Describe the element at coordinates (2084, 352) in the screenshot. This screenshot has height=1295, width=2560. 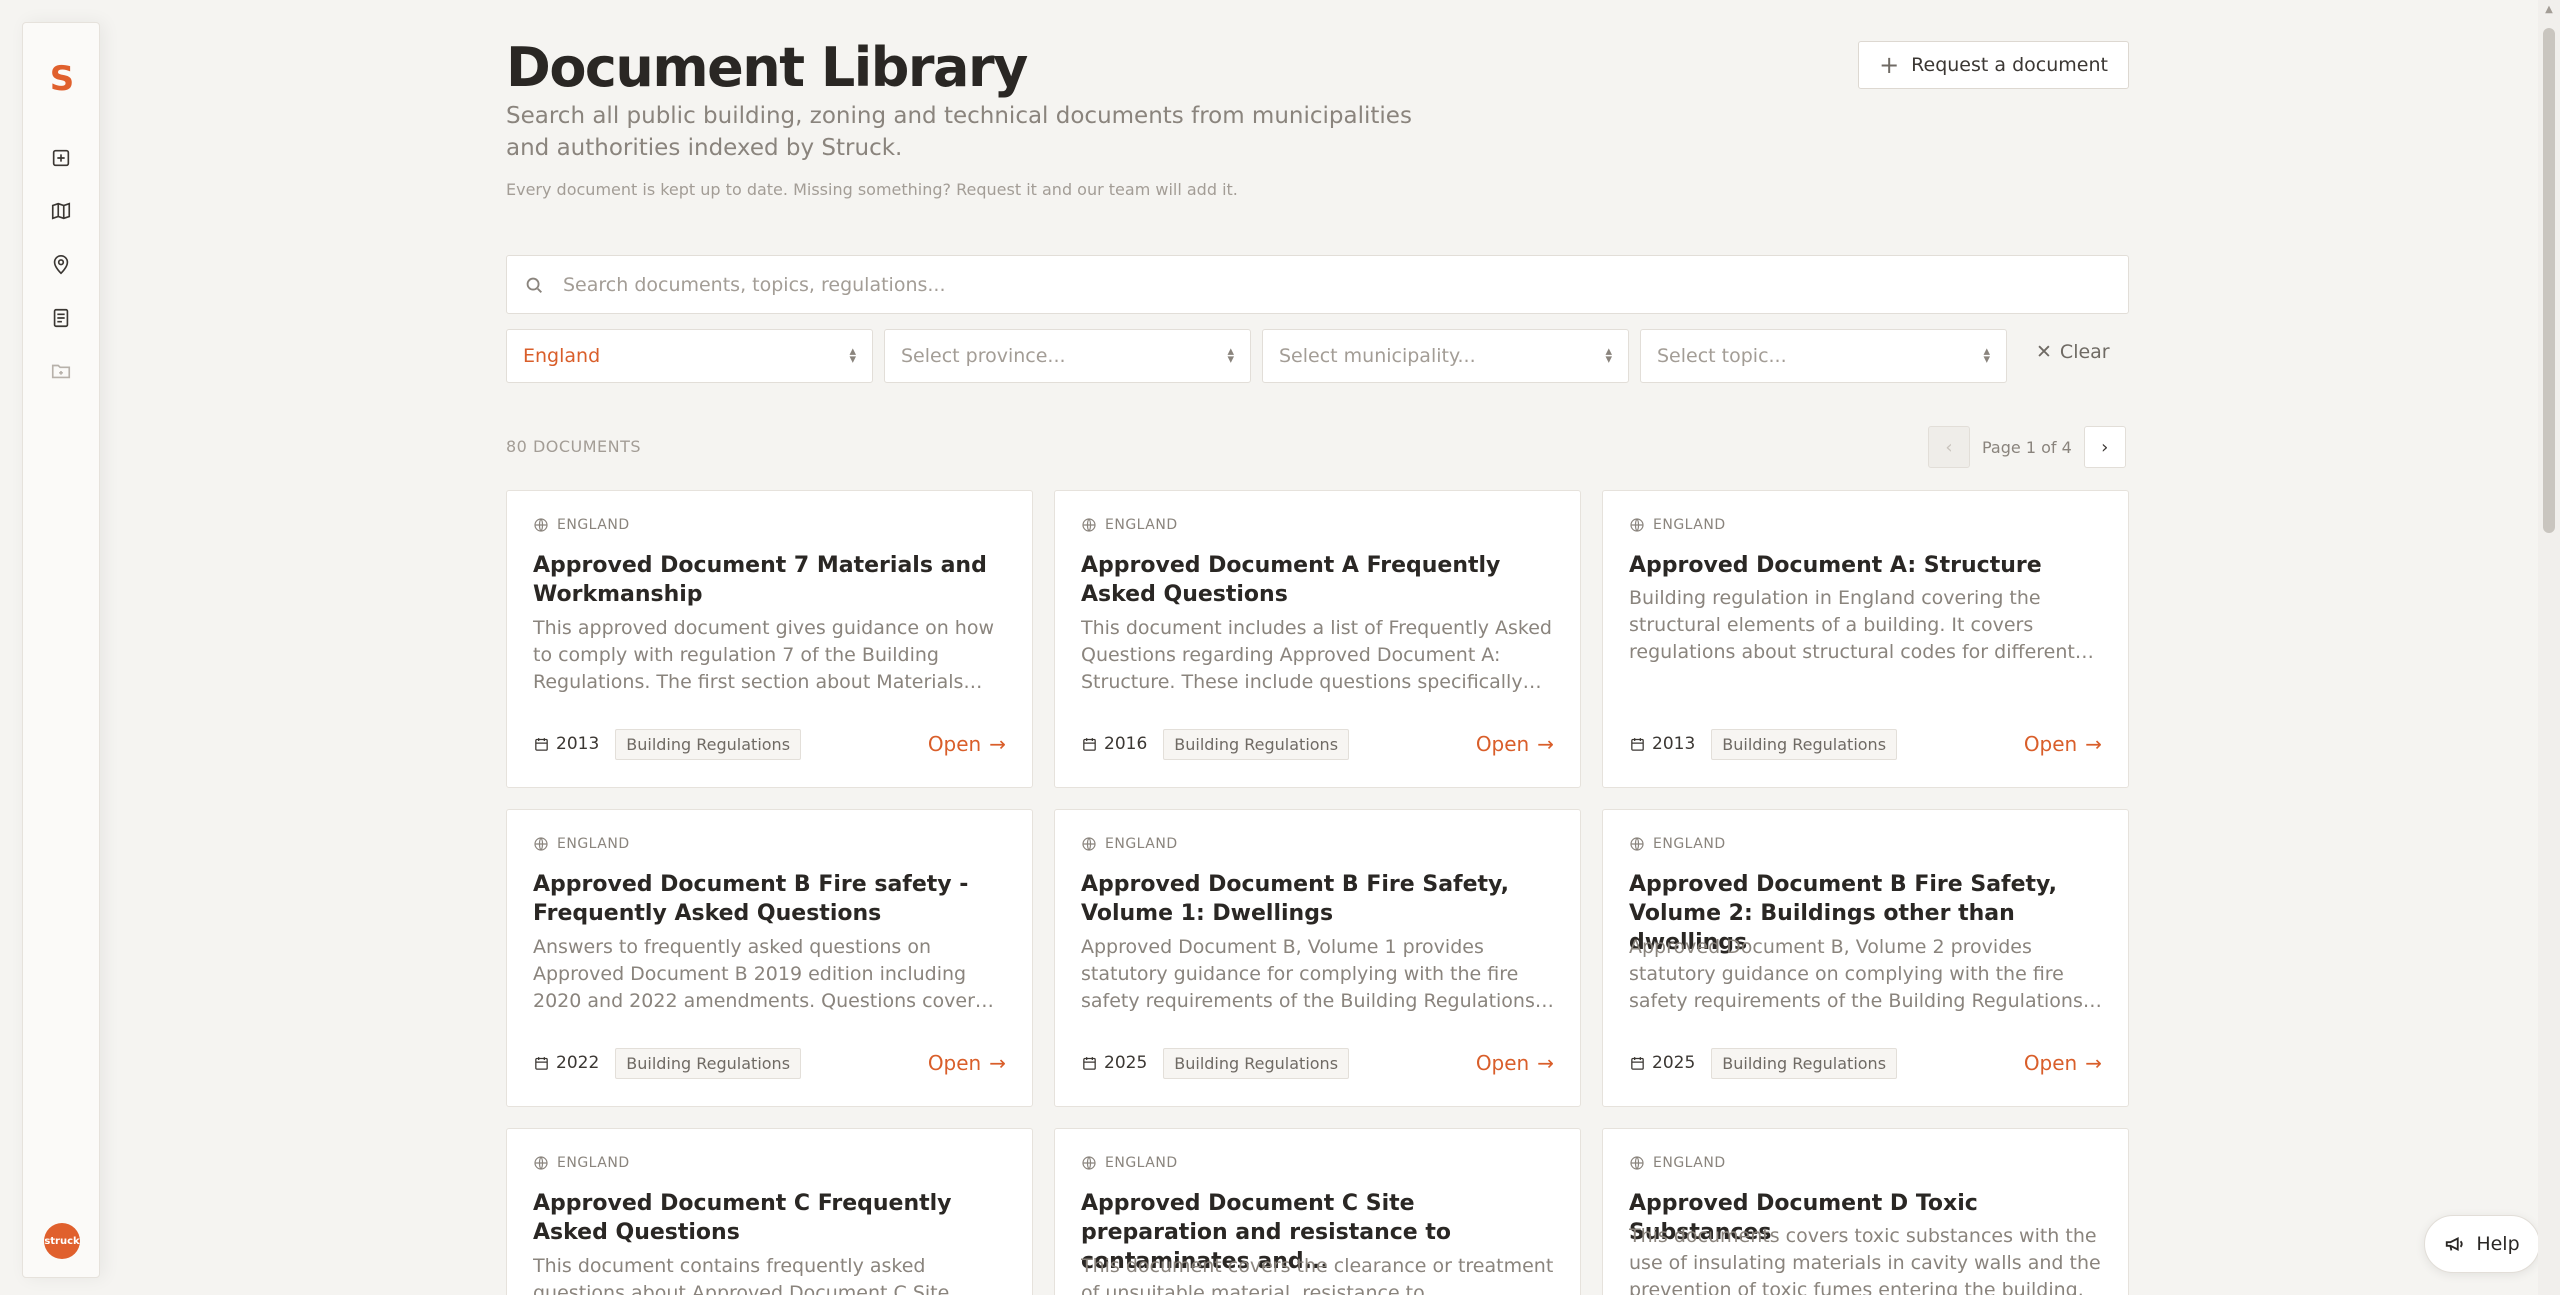
I see `clear-filters-label: Clear` at that location.